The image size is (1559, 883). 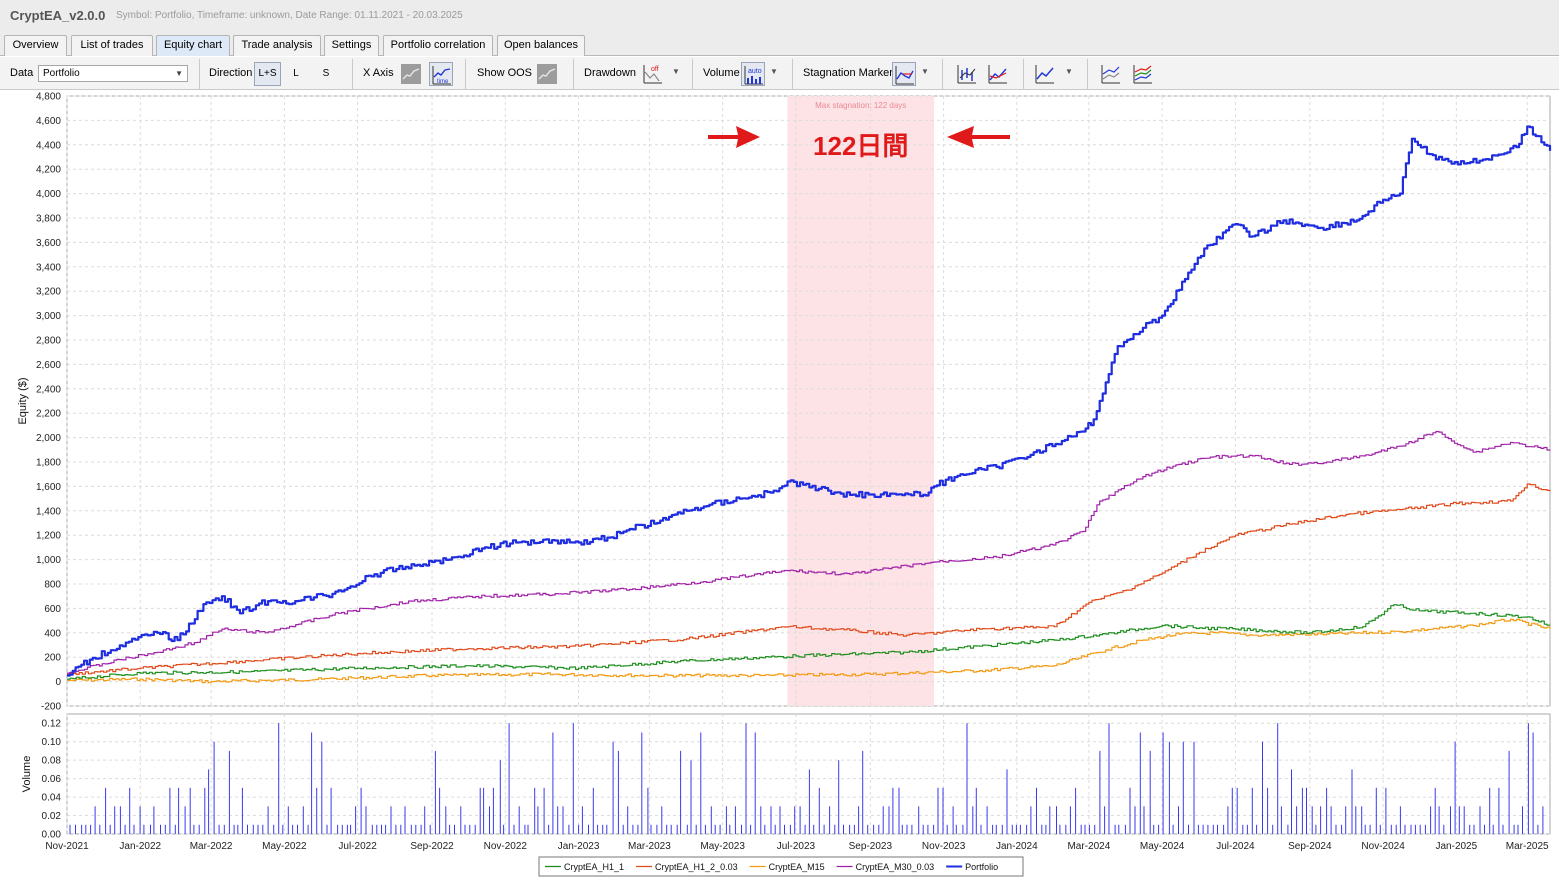 What do you see at coordinates (48, 97) in the screenshot?
I see `y-tick-label: 4,800` at bounding box center [48, 97].